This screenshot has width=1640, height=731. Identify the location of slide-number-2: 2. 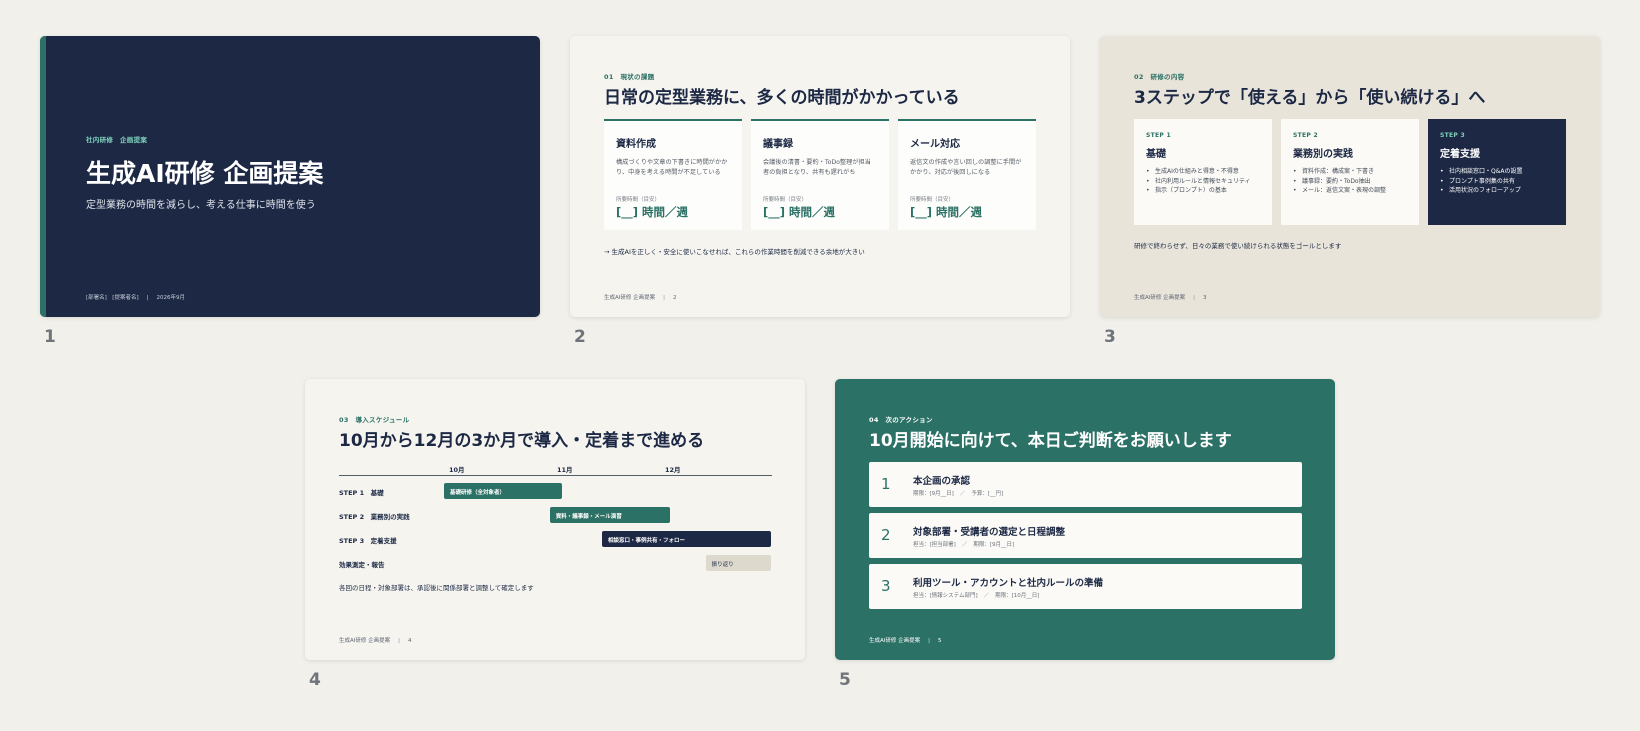
(580, 337).